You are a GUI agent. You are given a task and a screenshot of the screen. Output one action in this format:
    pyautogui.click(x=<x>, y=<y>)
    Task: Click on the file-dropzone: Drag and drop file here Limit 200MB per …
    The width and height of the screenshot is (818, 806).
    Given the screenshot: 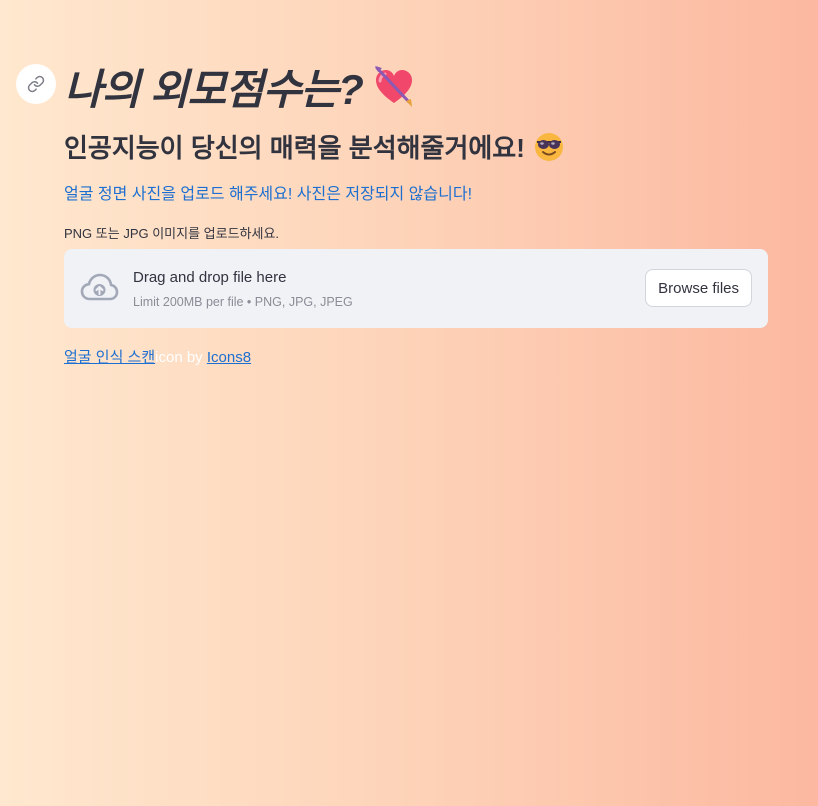 What is the action you would take?
    pyautogui.click(x=416, y=288)
    